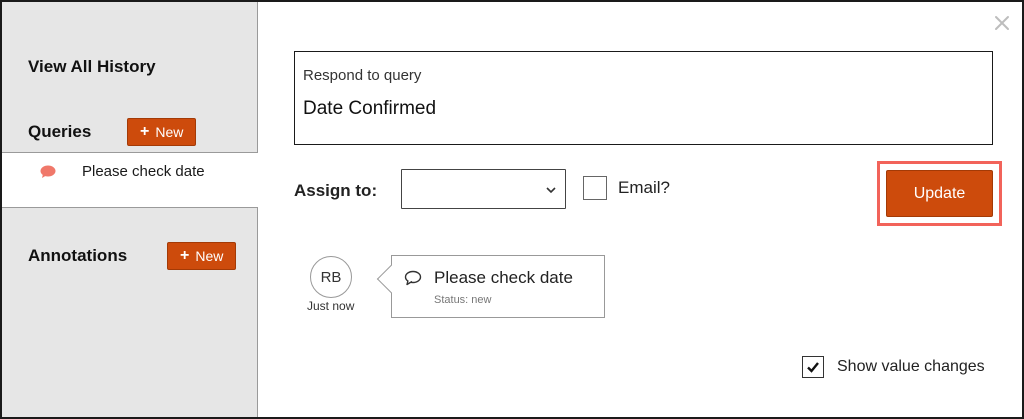 The width and height of the screenshot is (1024, 419). Describe the element at coordinates (143, 171) in the screenshot. I see `query-item-label: Please check date` at that location.